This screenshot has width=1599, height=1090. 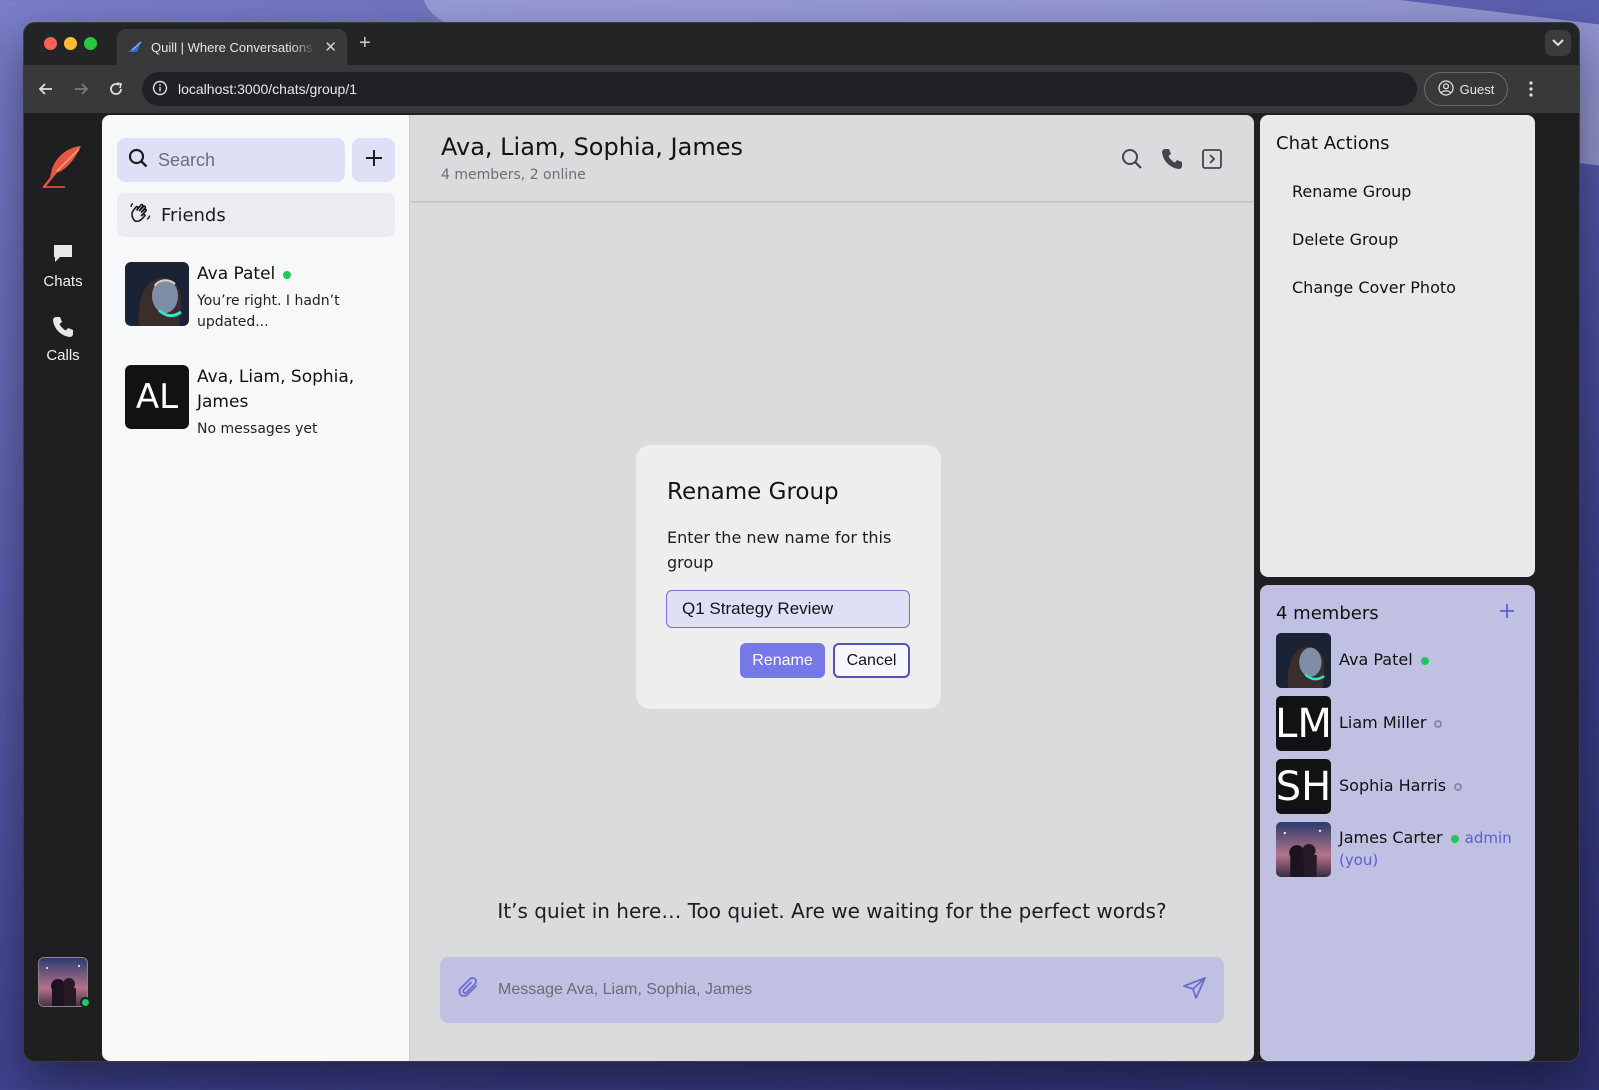 I want to click on avatar-initials: AL, so click(x=157, y=397).